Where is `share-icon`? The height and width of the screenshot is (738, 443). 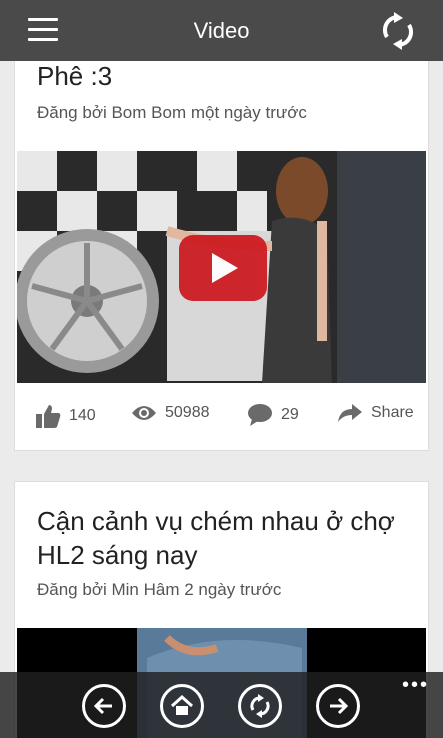
share-icon is located at coordinates (350, 413).